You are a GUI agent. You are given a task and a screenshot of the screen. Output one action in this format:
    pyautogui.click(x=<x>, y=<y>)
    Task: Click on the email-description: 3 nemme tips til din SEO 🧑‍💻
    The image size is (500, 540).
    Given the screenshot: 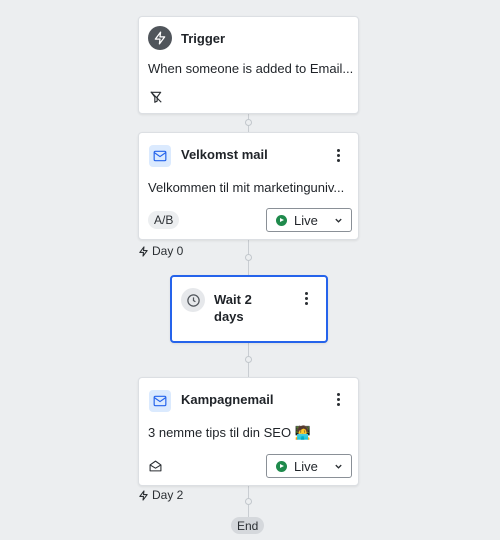 What is the action you would take?
    pyautogui.click(x=229, y=432)
    